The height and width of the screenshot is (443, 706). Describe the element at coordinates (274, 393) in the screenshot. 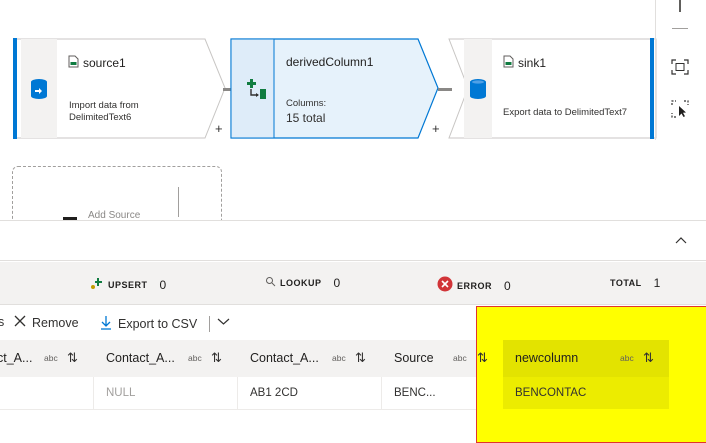

I see `table-cell: AB1 2CD` at that location.